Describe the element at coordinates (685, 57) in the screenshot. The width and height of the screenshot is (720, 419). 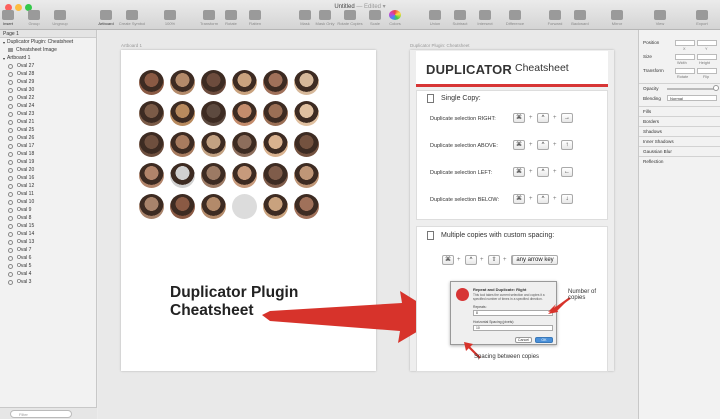
I see `width-input` at that location.